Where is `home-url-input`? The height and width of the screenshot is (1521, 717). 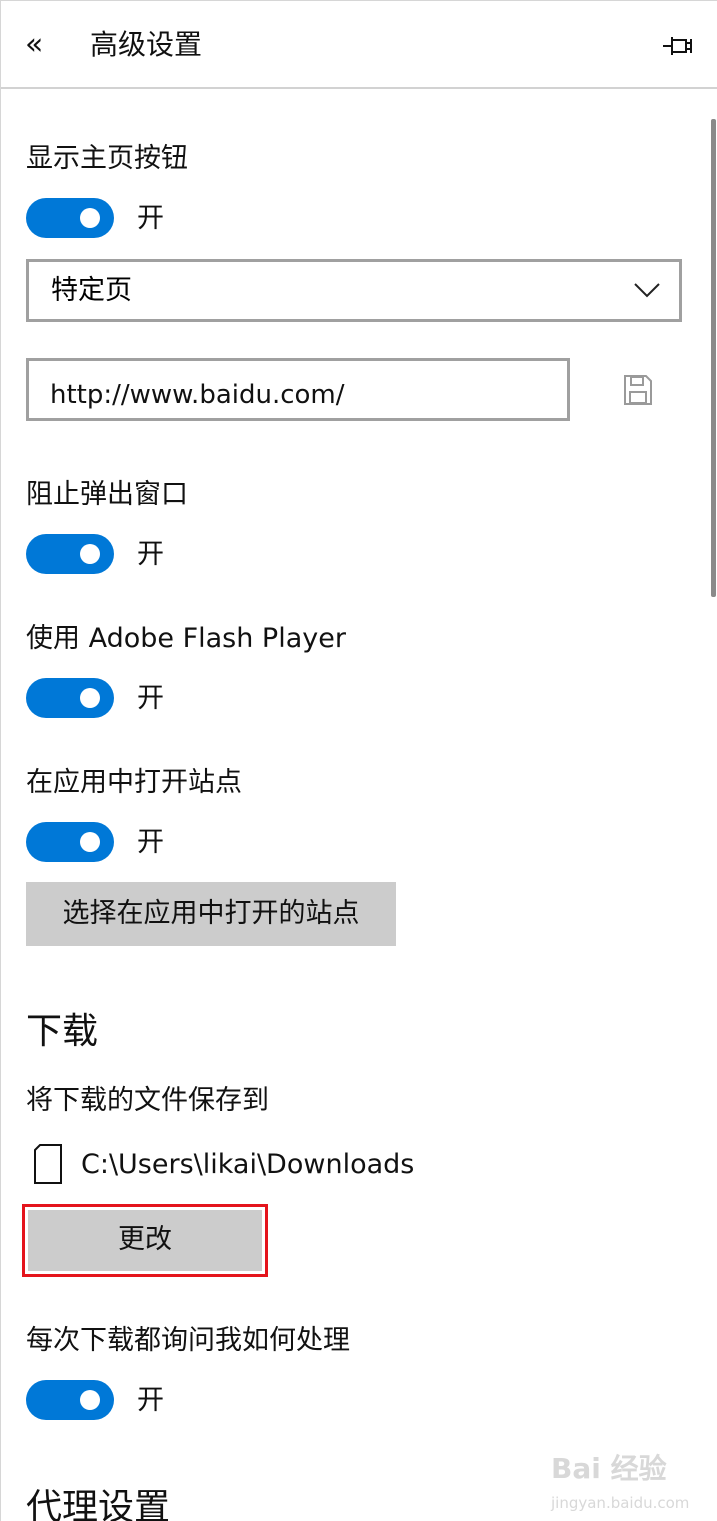 home-url-input is located at coordinates (298, 389).